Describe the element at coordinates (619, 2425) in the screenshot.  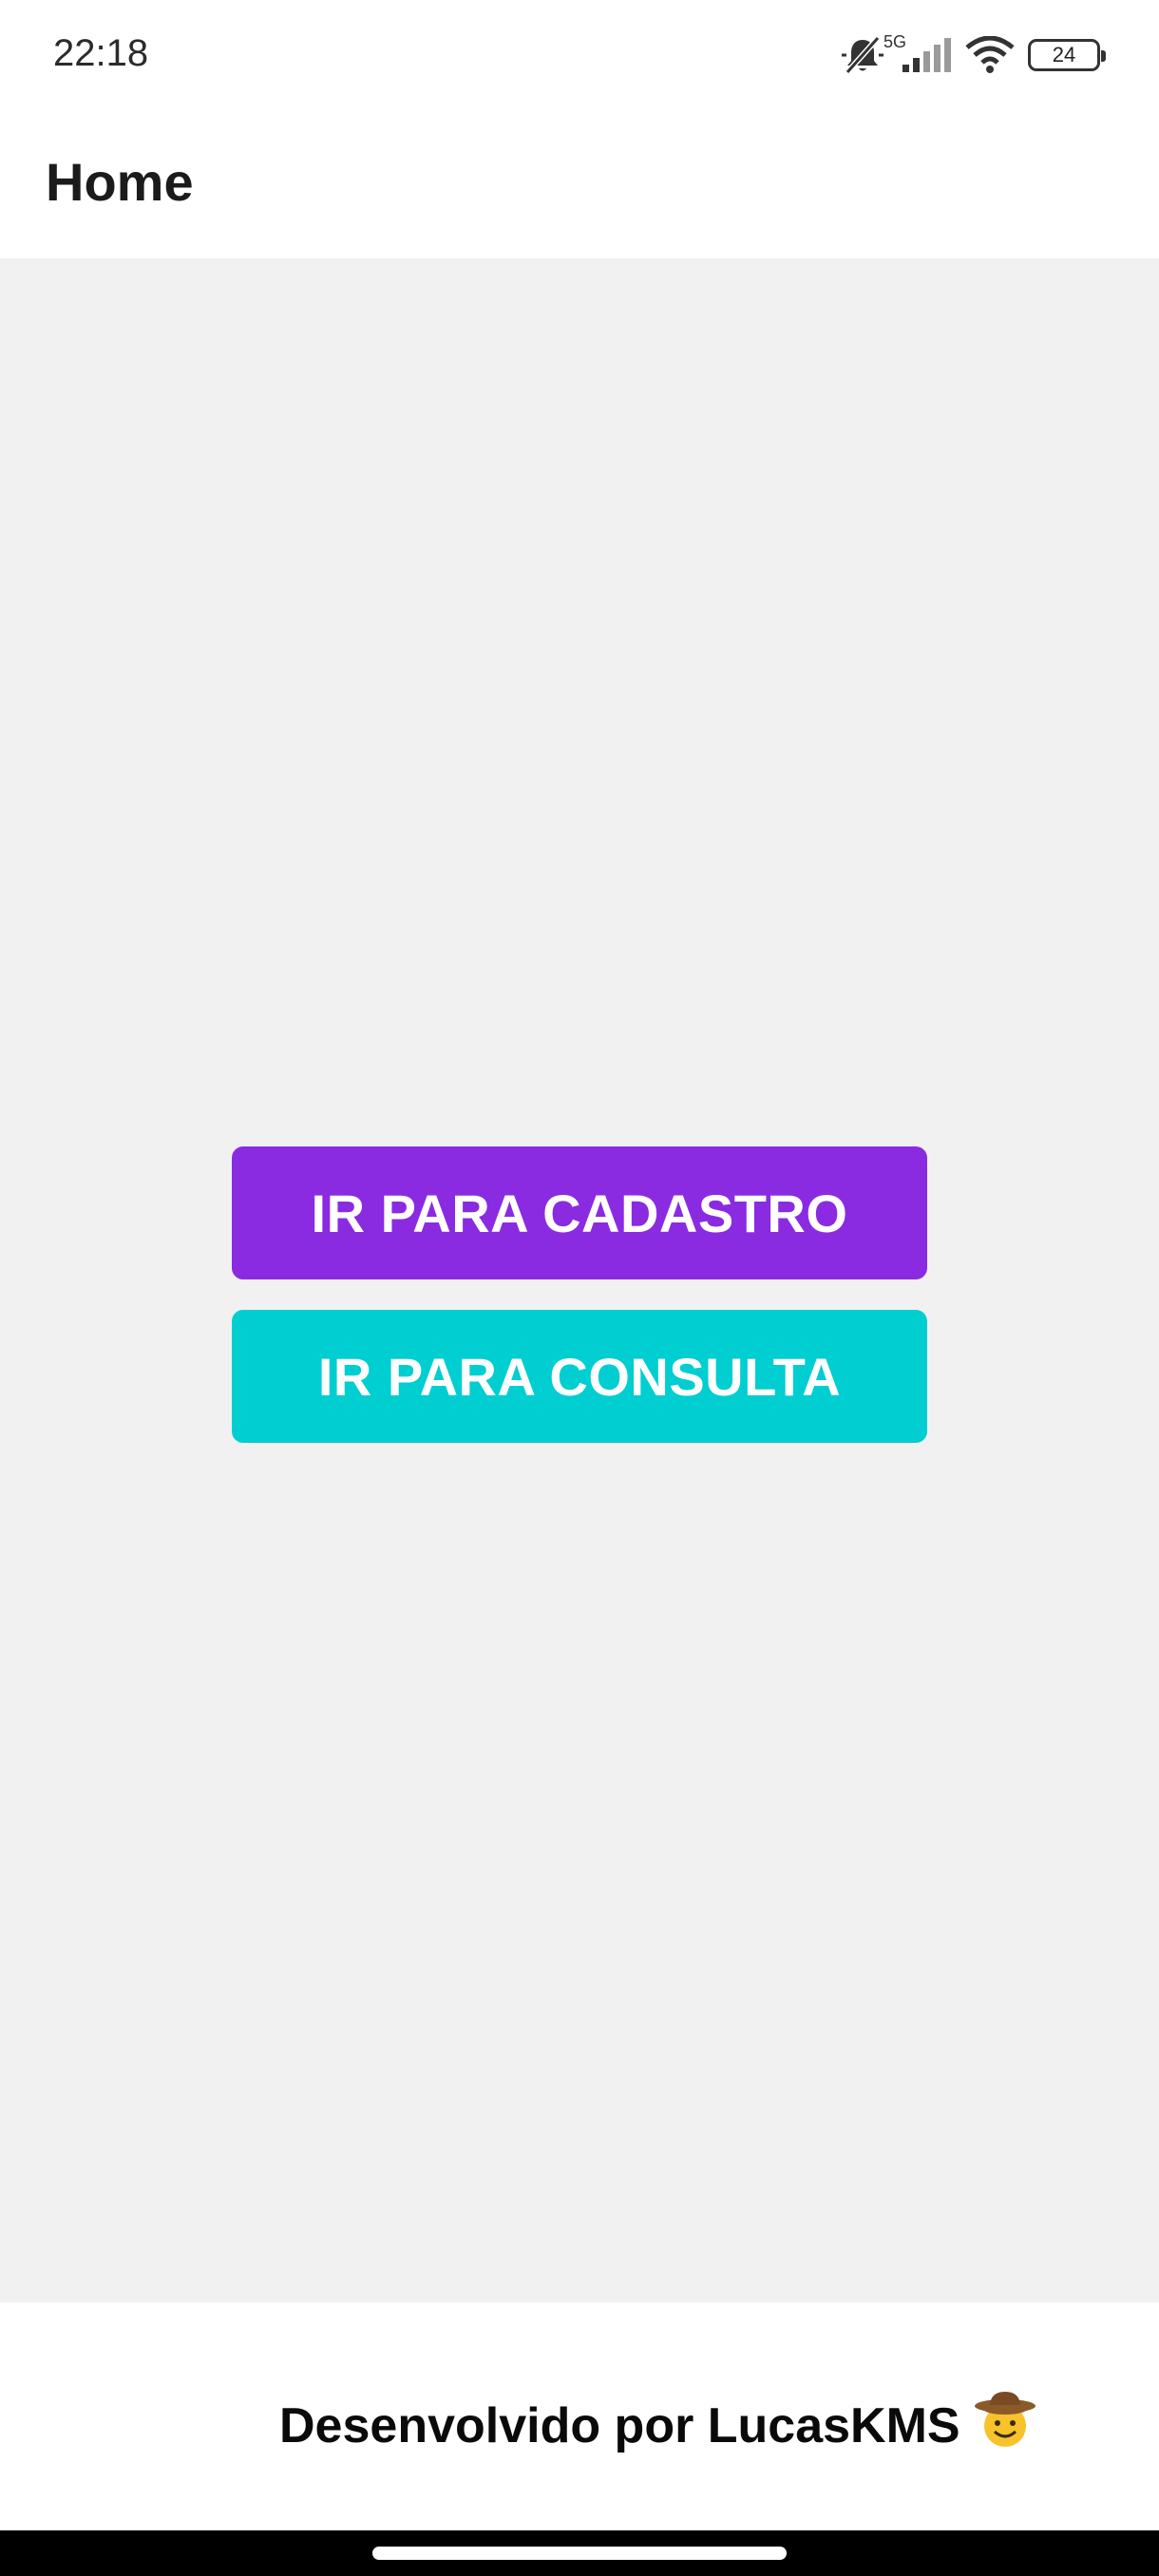
I see `footer-credit-text: Desenvolvido por LucasKMS` at that location.